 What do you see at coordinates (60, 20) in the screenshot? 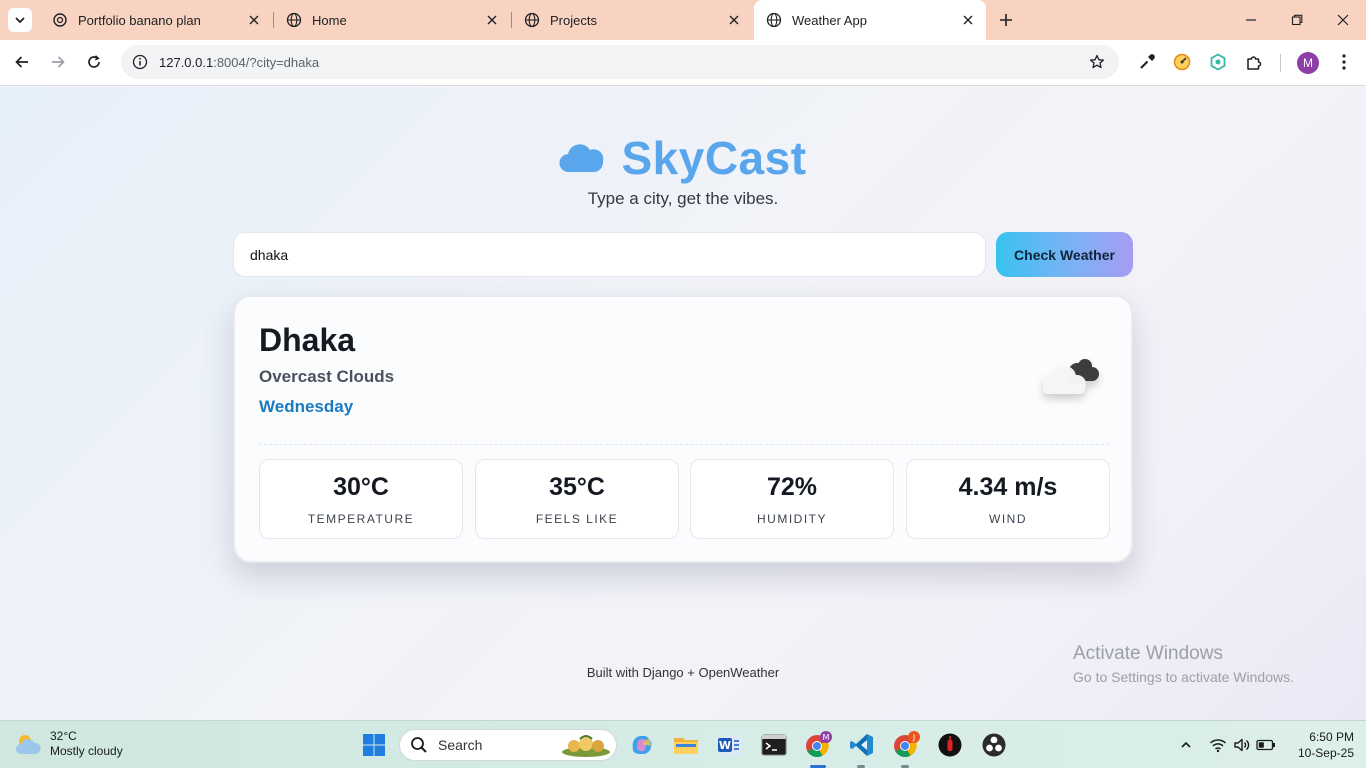
I see `chatgpt-icon` at bounding box center [60, 20].